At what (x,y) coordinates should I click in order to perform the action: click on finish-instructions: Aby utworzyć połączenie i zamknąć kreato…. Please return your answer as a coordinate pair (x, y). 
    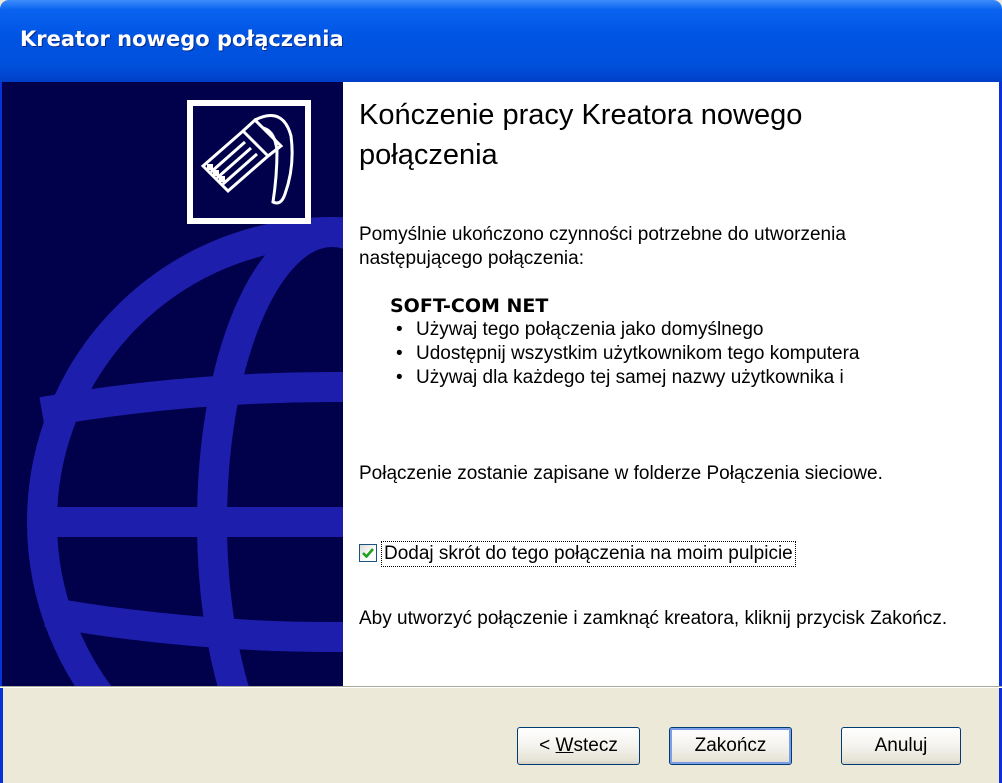
    Looking at the image, I should click on (653, 618).